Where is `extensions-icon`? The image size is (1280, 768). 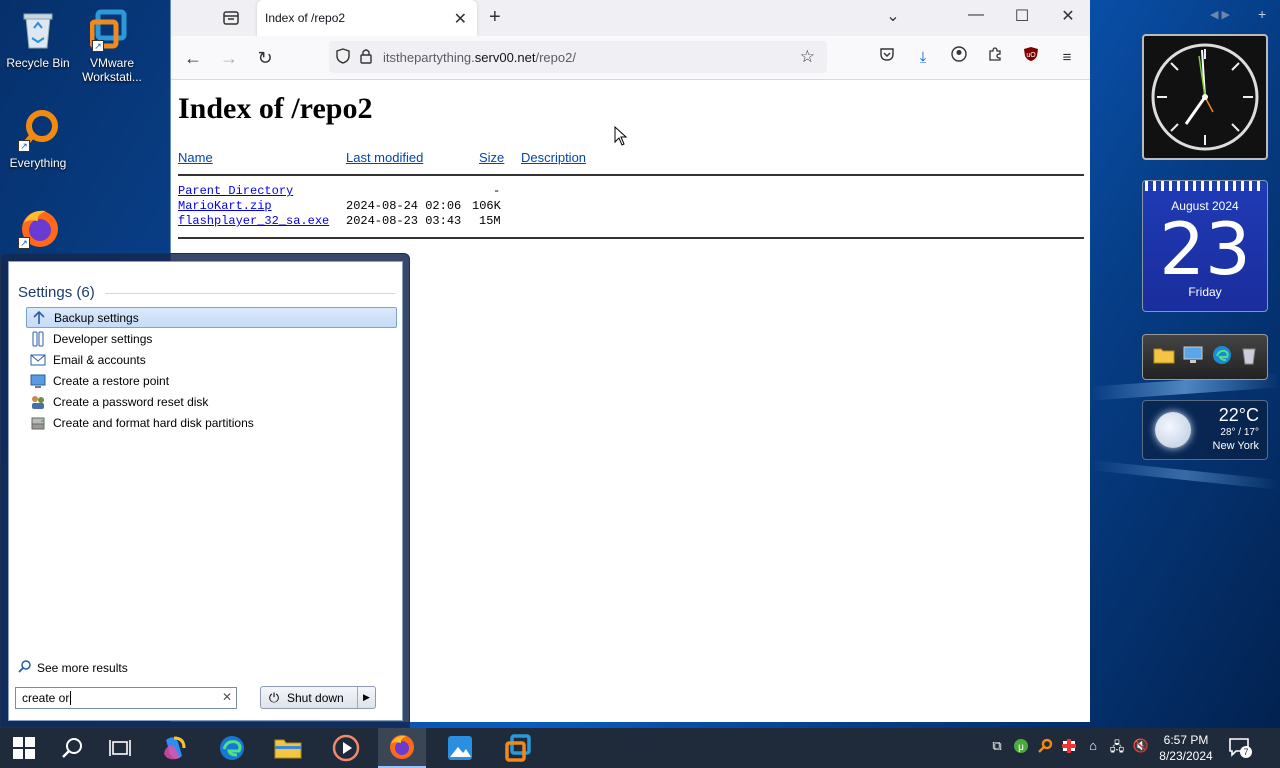
extensions-icon is located at coordinates (995, 58).